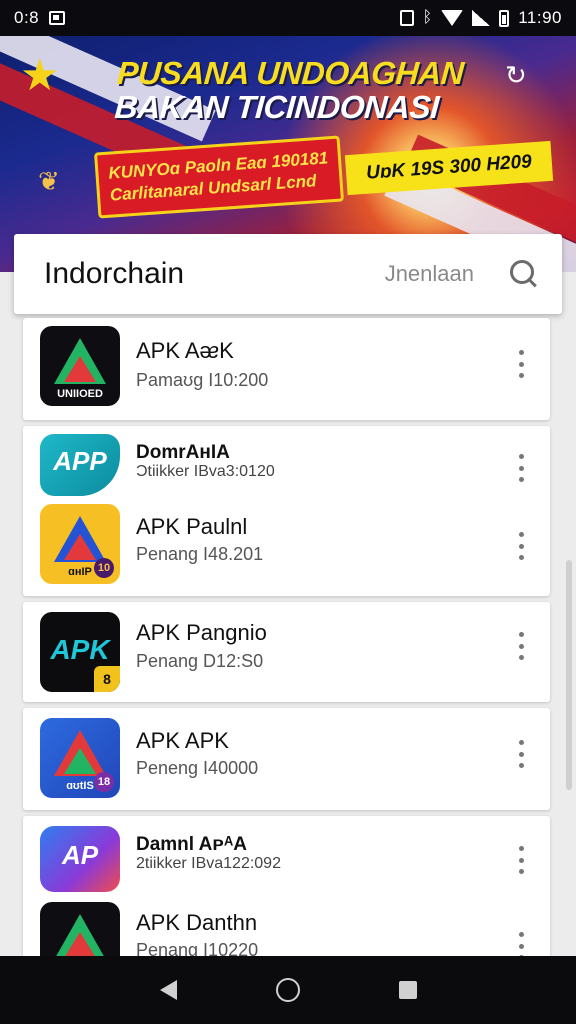 Image resolution: width=576 pixels, height=1024 pixels. What do you see at coordinates (286, 369) in the screenshot?
I see `app-card: UNIIOED APK AᴂK Pamaʊg I10:200` at bounding box center [286, 369].